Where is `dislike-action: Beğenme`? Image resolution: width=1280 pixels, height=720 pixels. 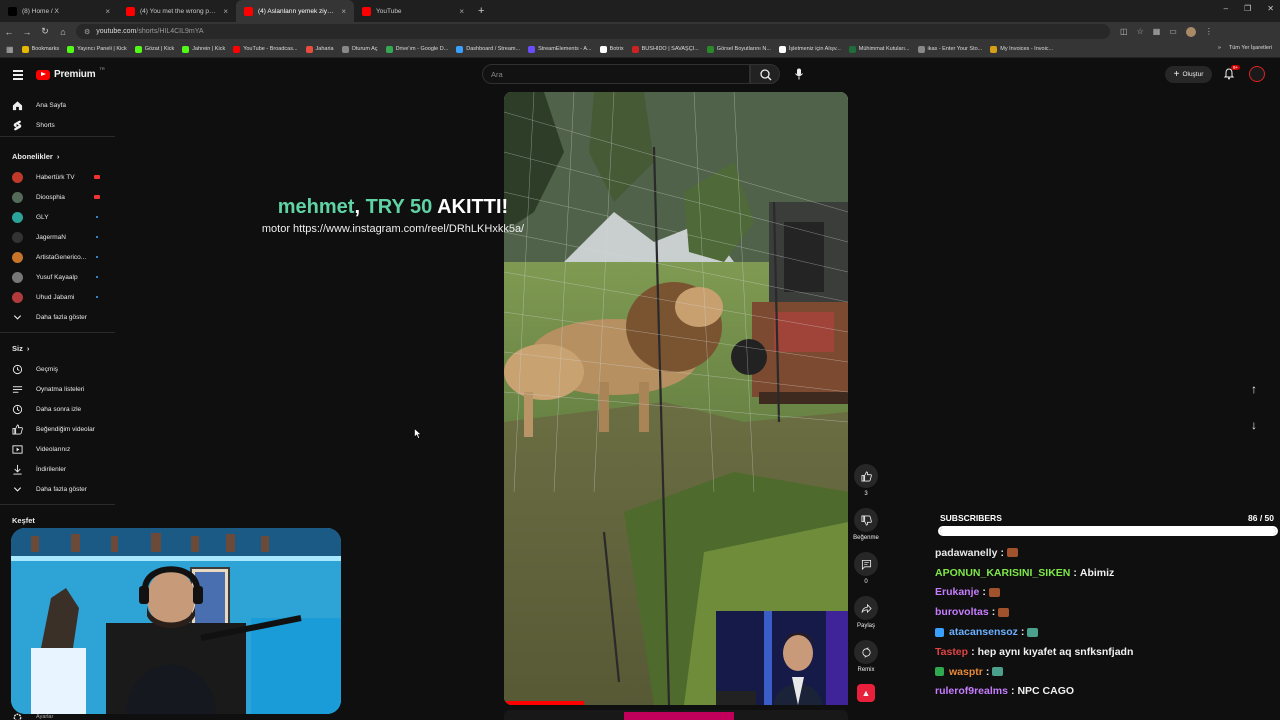
dislike-action: Beğenme is located at coordinates (866, 524).